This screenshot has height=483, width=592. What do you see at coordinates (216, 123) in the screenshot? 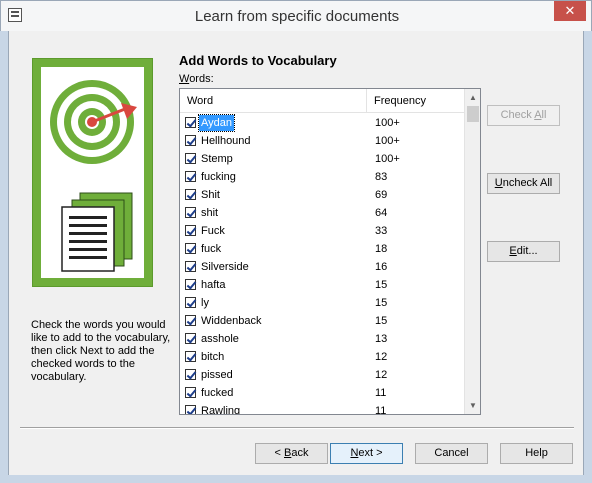
I see `word-cell: Aydan` at bounding box center [216, 123].